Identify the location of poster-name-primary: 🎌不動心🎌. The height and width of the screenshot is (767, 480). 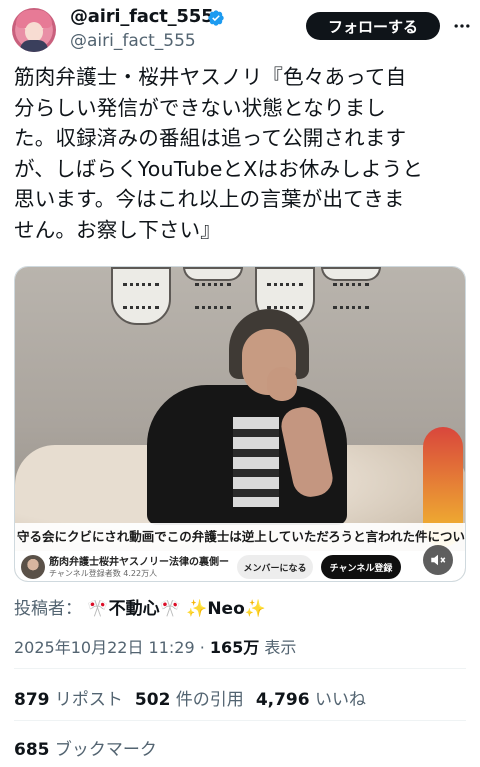
(133, 609).